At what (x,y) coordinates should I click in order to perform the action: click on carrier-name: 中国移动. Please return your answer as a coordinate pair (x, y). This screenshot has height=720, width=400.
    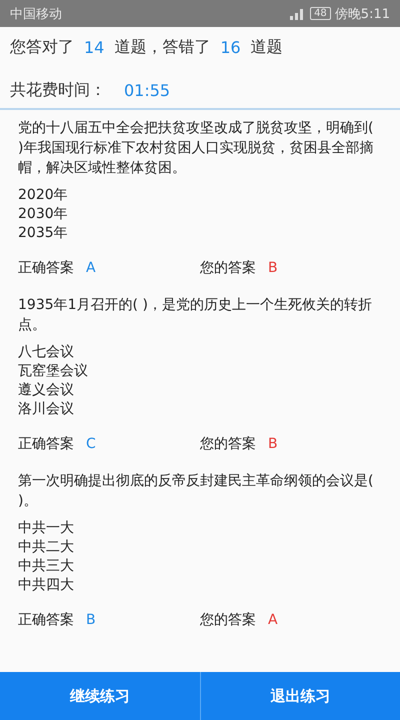
    Looking at the image, I should click on (36, 14).